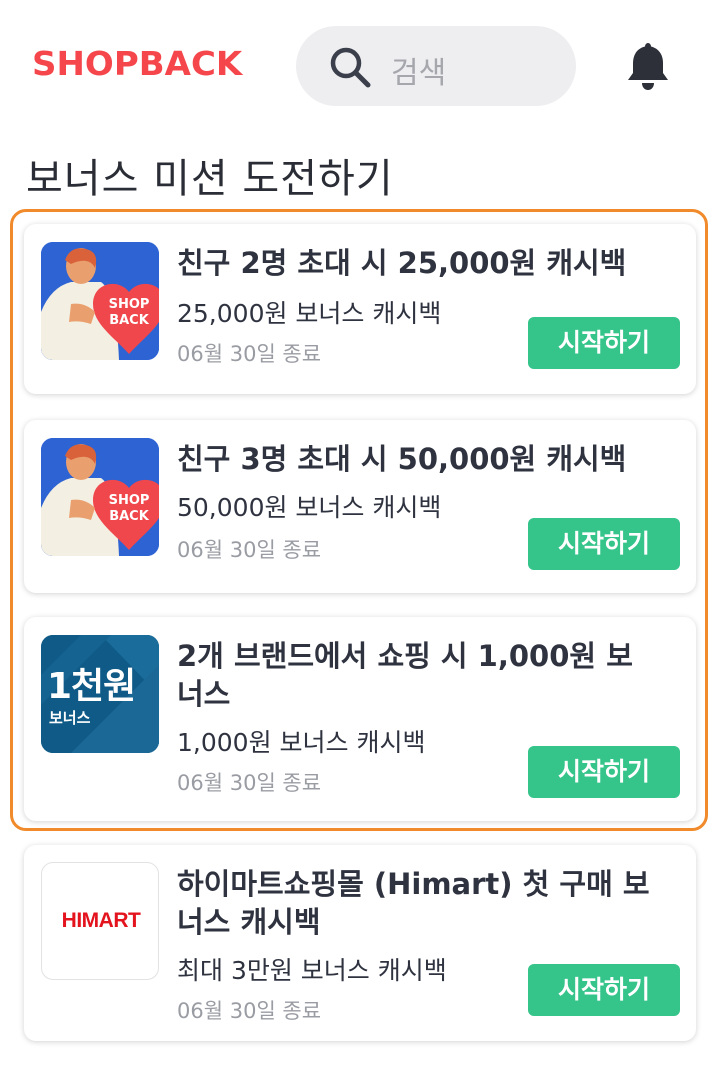 The image size is (720, 1074). I want to click on section-title: 보너스 미션 도전하기, so click(210, 179).